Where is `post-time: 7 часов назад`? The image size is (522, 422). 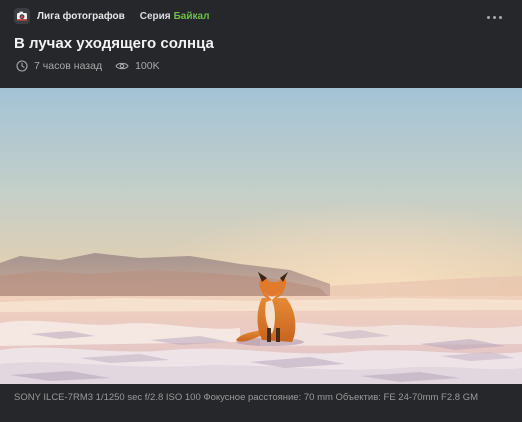
post-time: 7 часов назад is located at coordinates (68, 66).